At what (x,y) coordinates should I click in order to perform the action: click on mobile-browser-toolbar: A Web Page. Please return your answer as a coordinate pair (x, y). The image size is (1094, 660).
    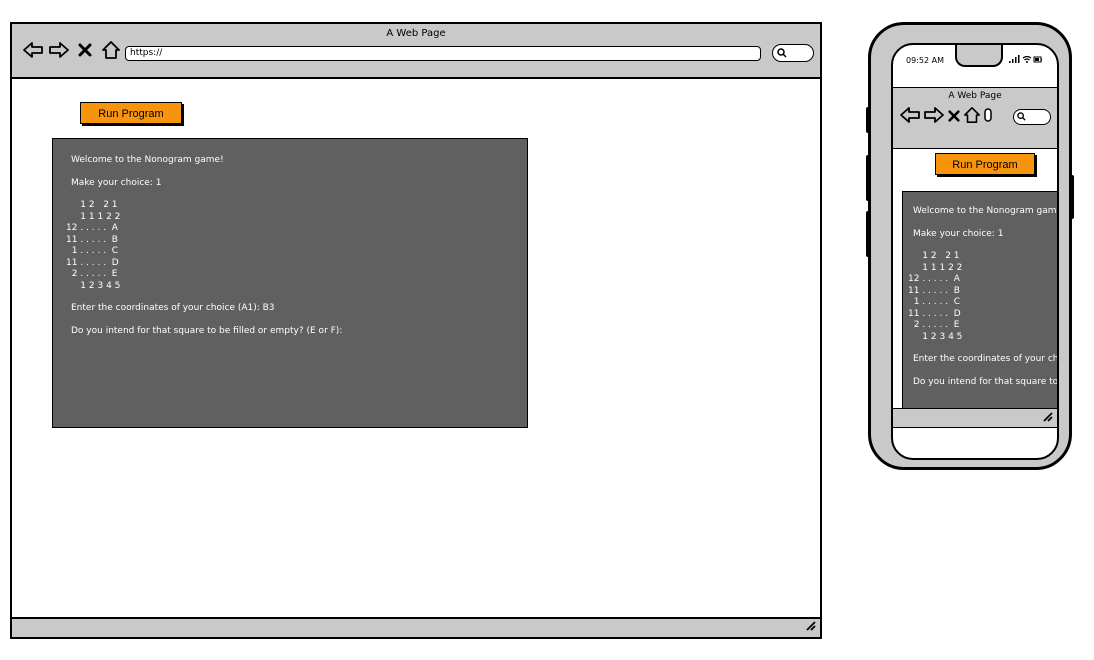
    Looking at the image, I should click on (975, 118).